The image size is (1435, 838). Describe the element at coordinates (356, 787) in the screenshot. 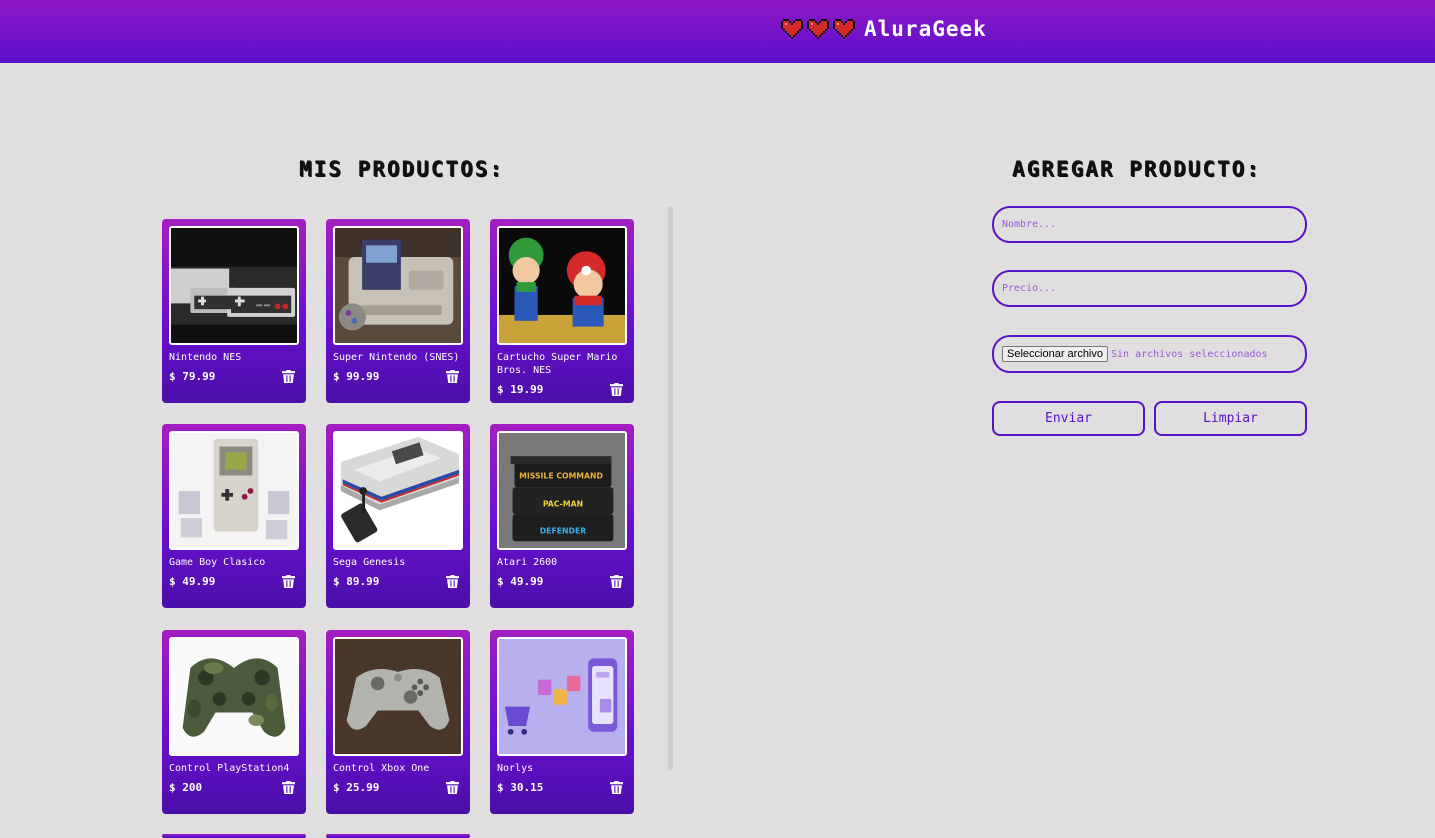

I see `product-price: $ 25.99` at that location.